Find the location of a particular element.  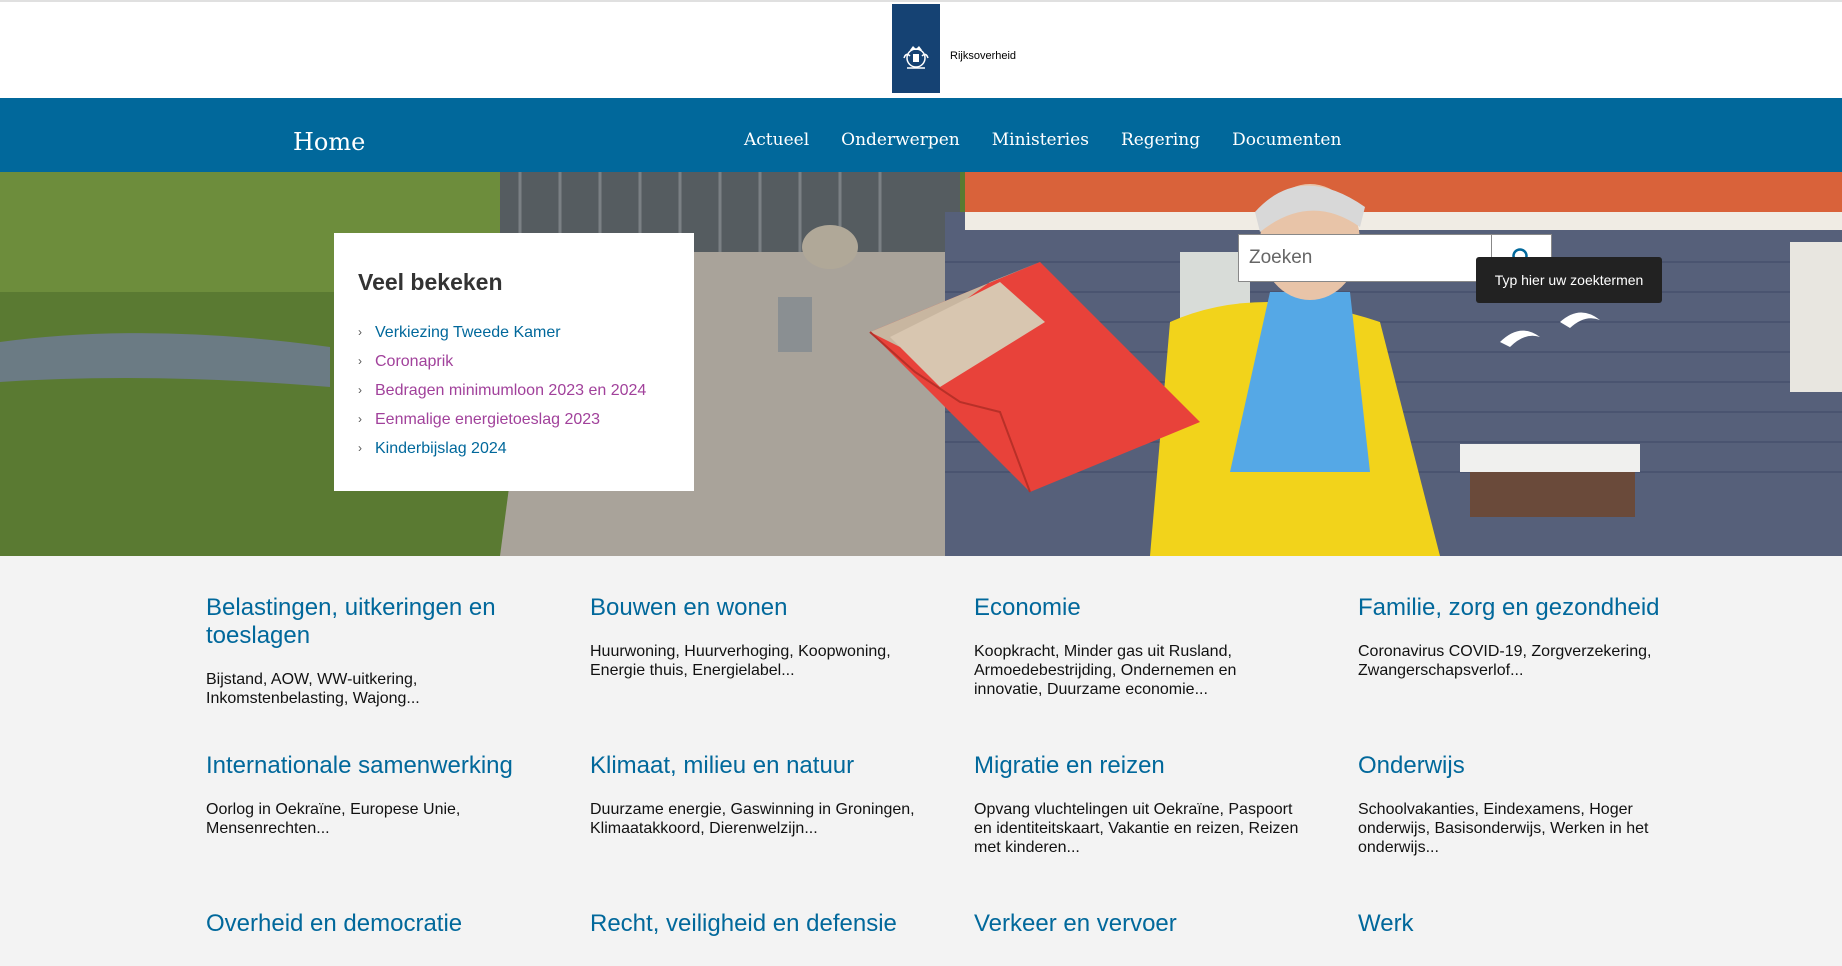

topic-title: Familie, zorg en gezondheid is located at coordinates (1523, 608).